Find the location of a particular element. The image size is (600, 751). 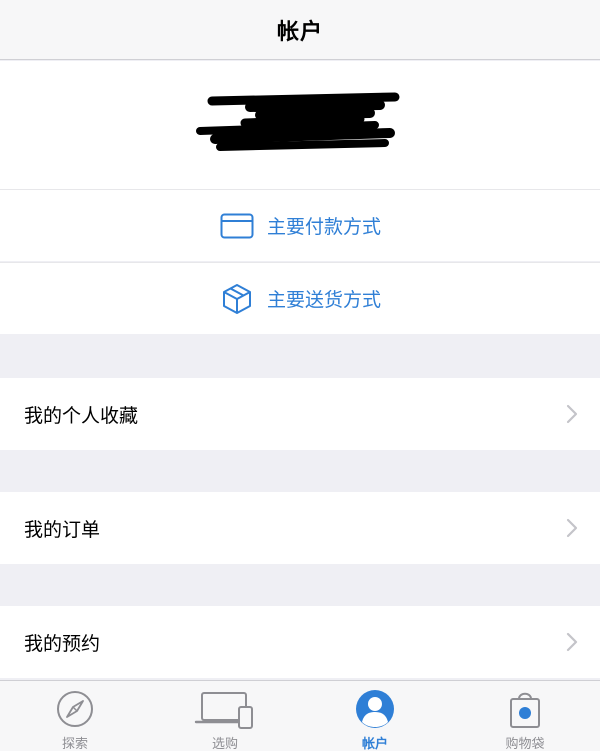

bag-icon is located at coordinates (525, 709).